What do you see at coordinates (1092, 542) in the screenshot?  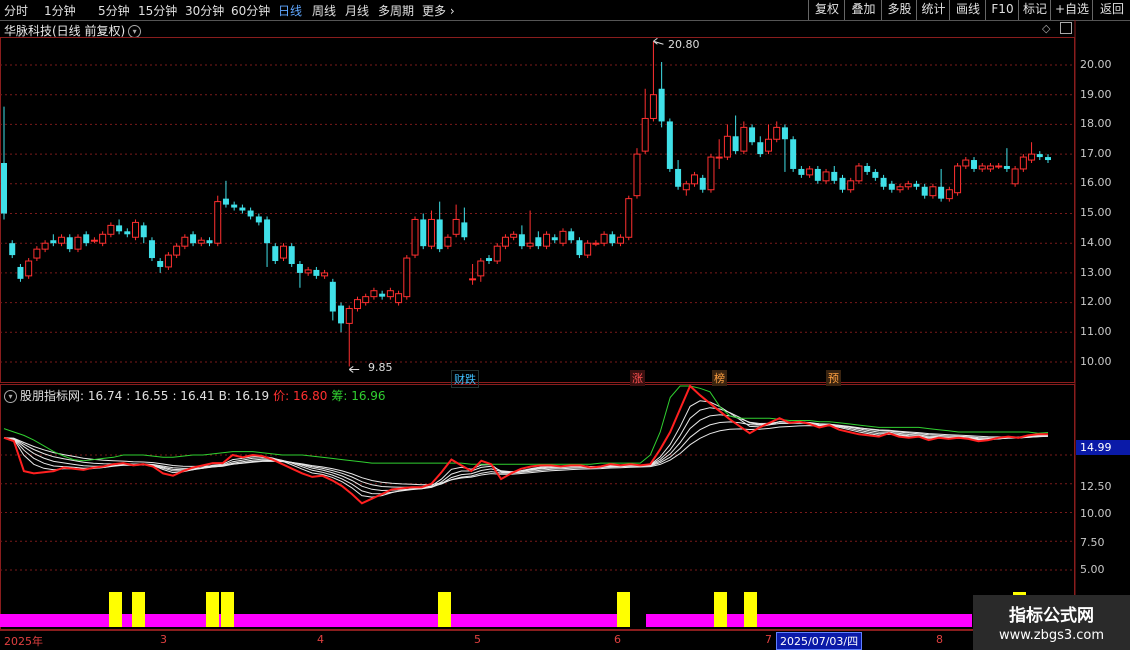 I see `indicator-tick: 7.50` at bounding box center [1092, 542].